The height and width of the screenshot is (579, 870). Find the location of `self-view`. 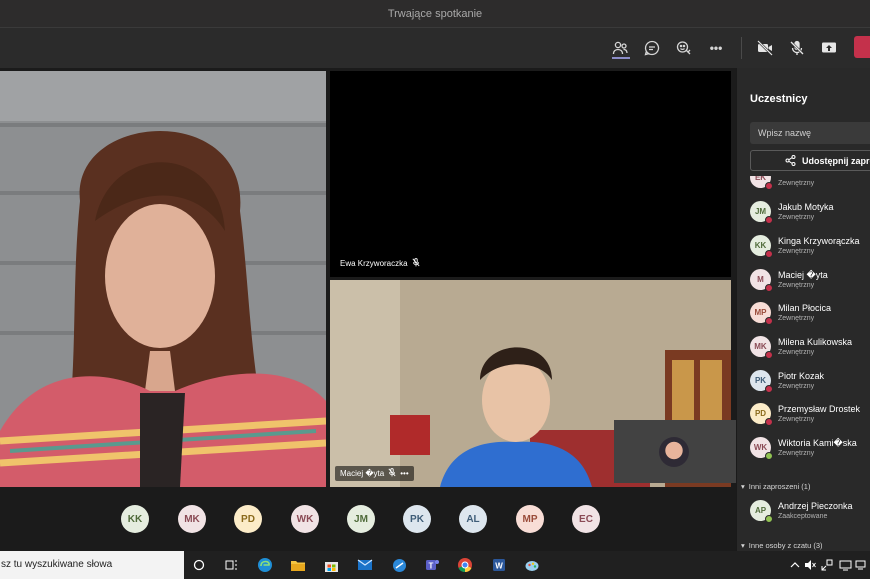

self-view is located at coordinates (675, 451).